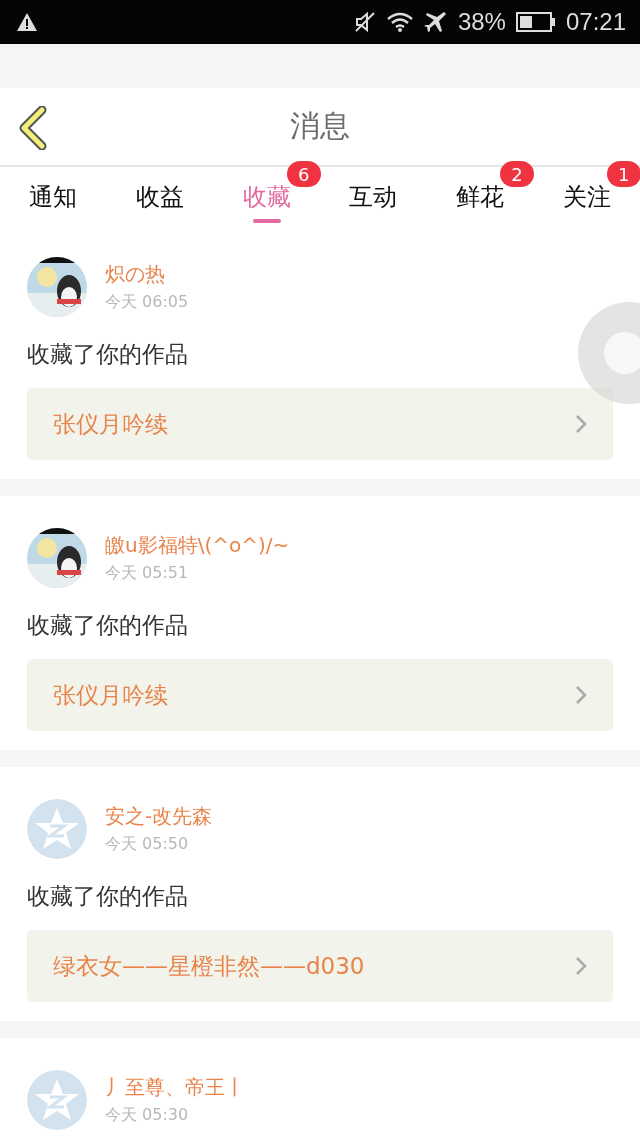 Image resolution: width=640 pixels, height=1138 pixels. What do you see at coordinates (320, 126) in the screenshot?
I see `page-title: 消息` at bounding box center [320, 126].